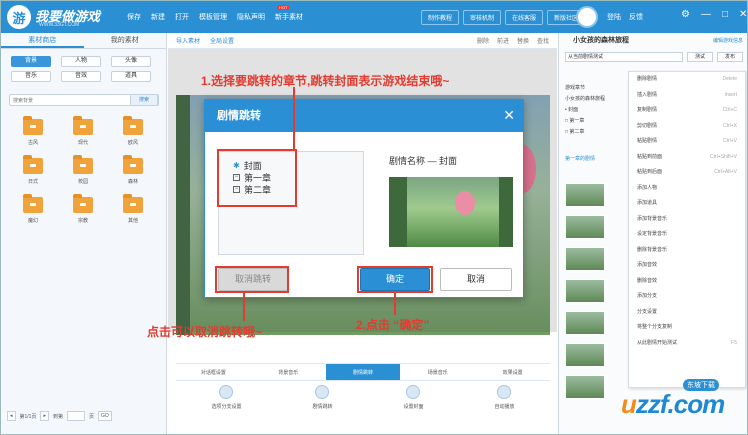 This screenshot has height=435, width=748. I want to click on tree-item-chapter2: □ 第二章, so click(595, 132).